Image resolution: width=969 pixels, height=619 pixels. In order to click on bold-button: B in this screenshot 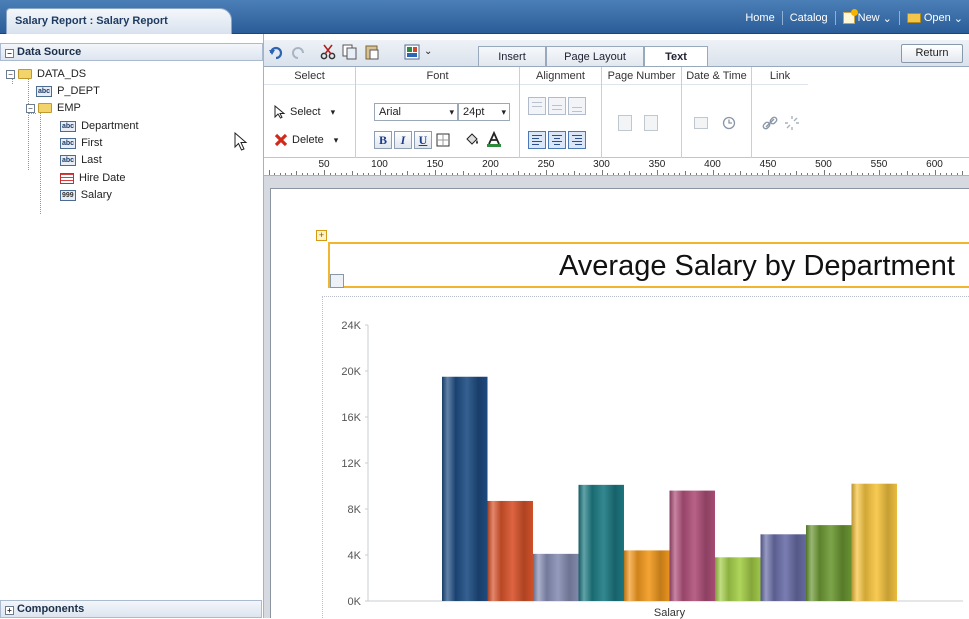, I will do `click(383, 140)`.